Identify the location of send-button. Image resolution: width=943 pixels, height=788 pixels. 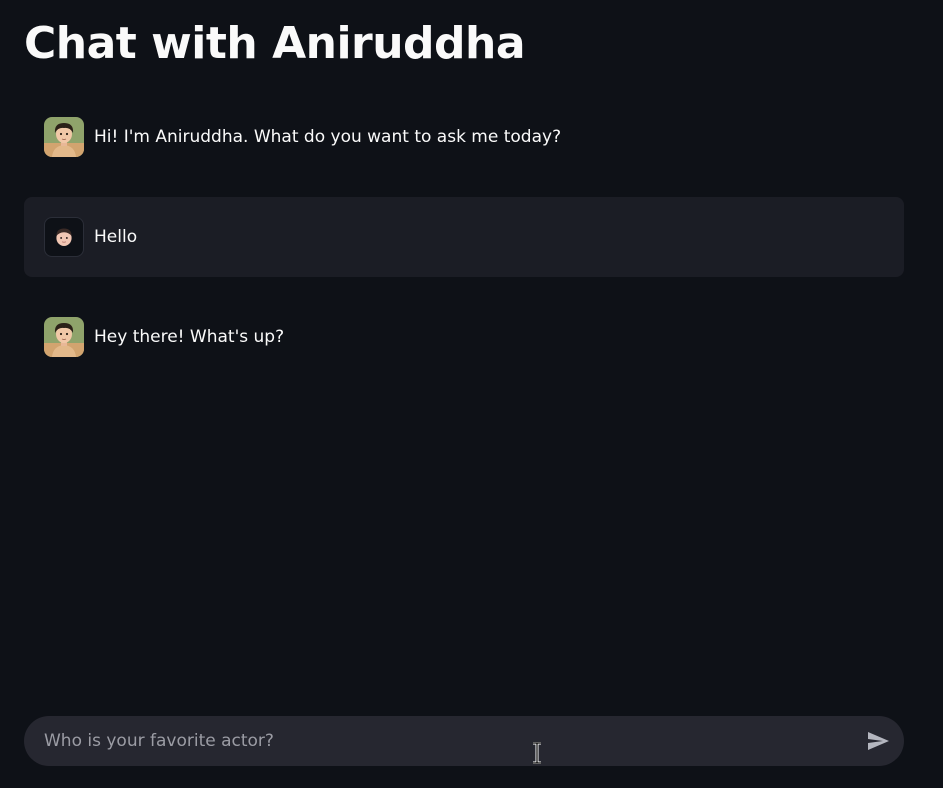
(878, 741).